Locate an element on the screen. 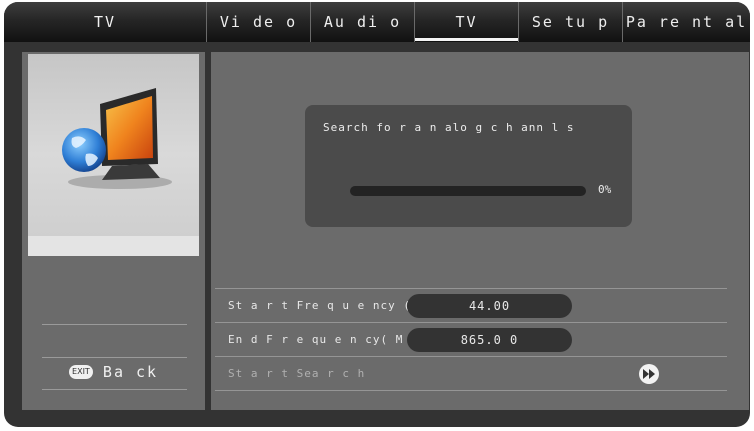 This screenshot has height=431, width=754. back-button: EXIT Ba ck is located at coordinates (113, 372).